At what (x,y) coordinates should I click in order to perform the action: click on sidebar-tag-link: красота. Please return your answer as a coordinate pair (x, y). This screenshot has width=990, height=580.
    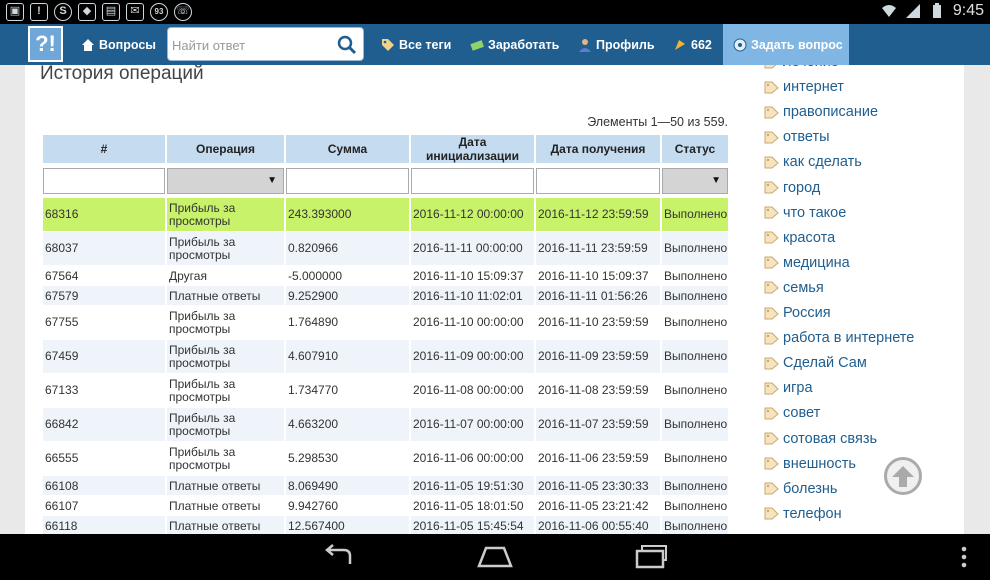
    Looking at the image, I should click on (799, 238).